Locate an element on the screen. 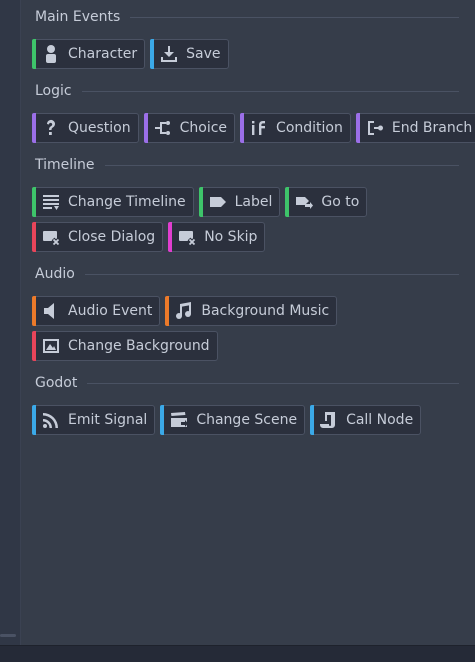 This screenshot has width=475, height=662. section-title: Audio is located at coordinates (55, 274).